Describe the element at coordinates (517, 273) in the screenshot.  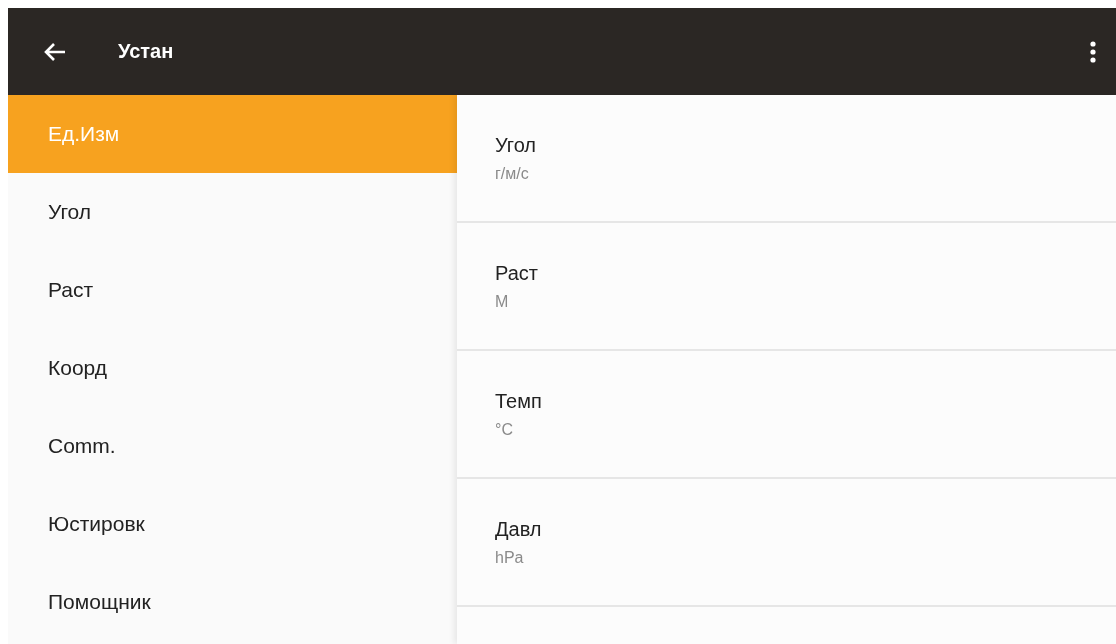
I see `setting-title: Раст` at that location.